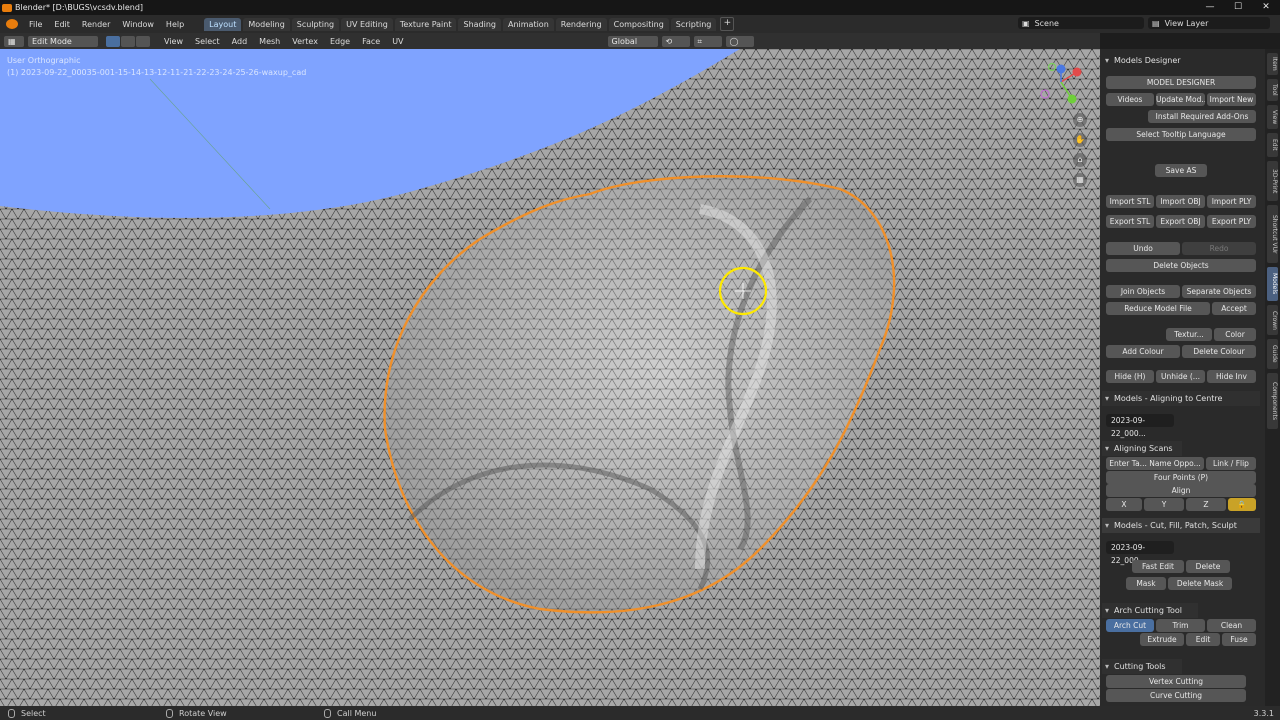 The image size is (1280, 720). I want to click on undo-button: Undo, so click(1143, 248).